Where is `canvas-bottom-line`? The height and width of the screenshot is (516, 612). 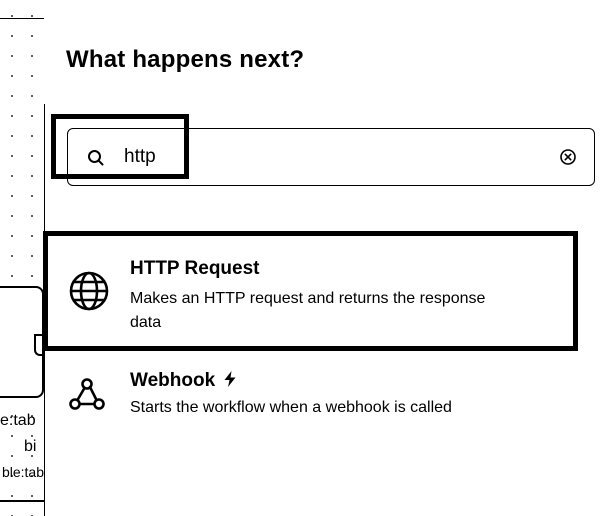
canvas-bottom-line is located at coordinates (22, 501).